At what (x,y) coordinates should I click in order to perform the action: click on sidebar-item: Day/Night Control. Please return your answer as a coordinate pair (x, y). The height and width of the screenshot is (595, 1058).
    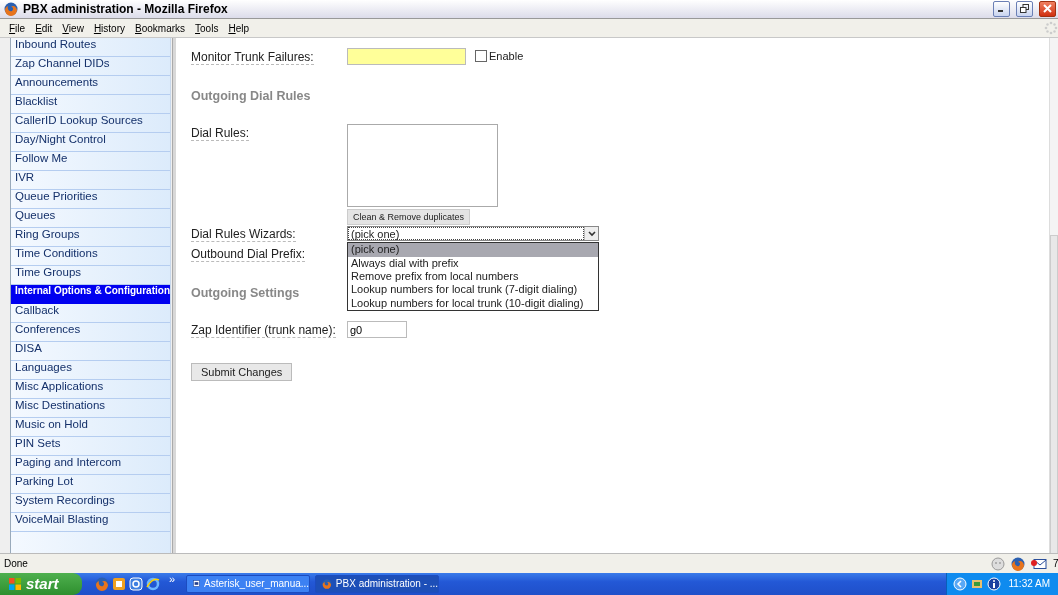
    Looking at the image, I should click on (90, 143).